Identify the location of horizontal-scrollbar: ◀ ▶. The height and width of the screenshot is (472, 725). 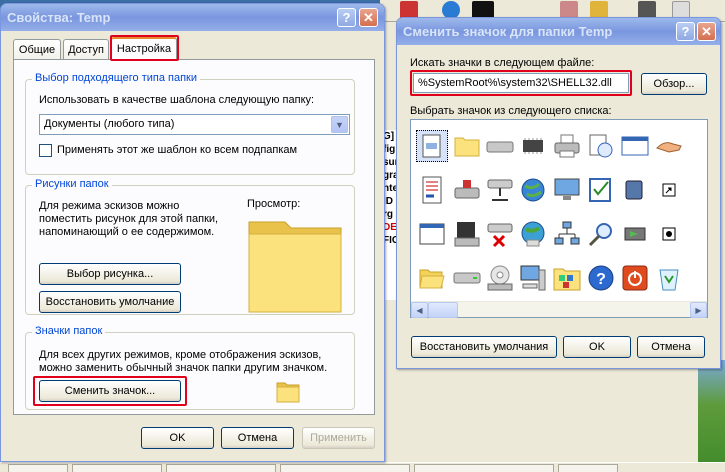
(559, 309).